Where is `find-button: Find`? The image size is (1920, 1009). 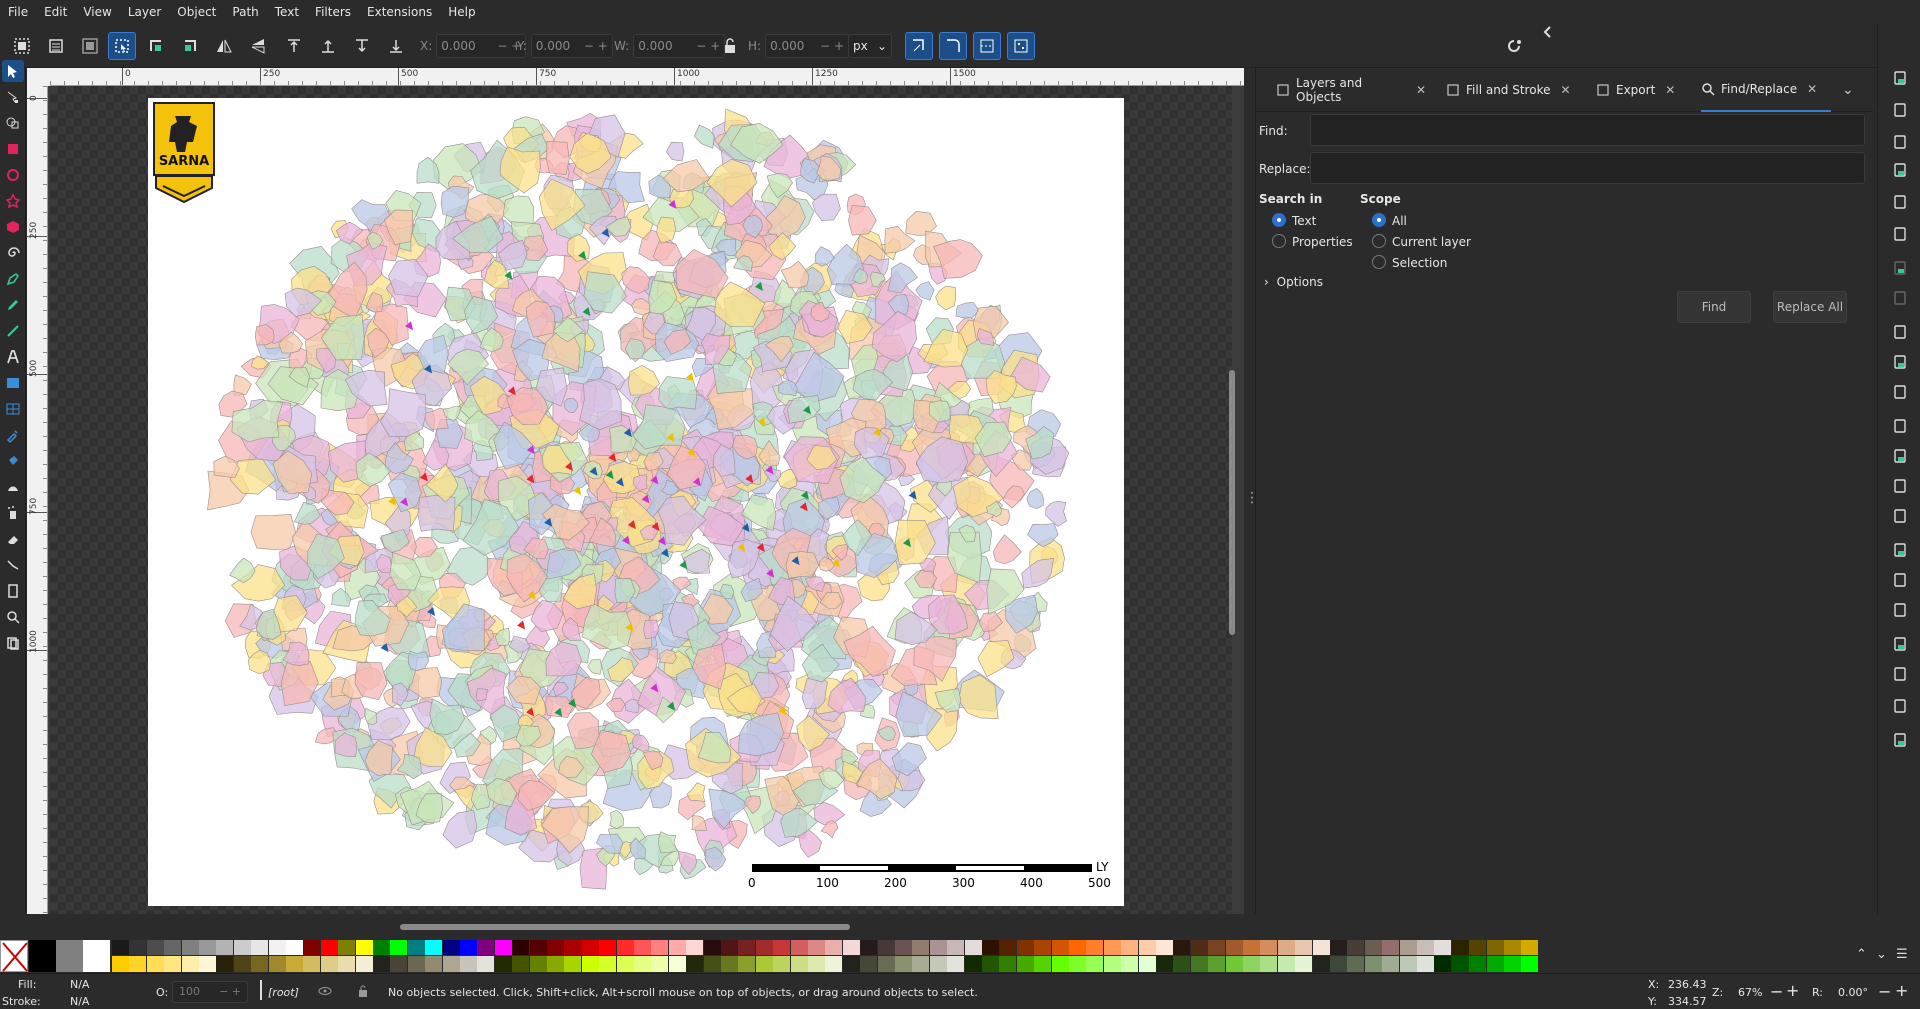 find-button: Find is located at coordinates (1714, 307).